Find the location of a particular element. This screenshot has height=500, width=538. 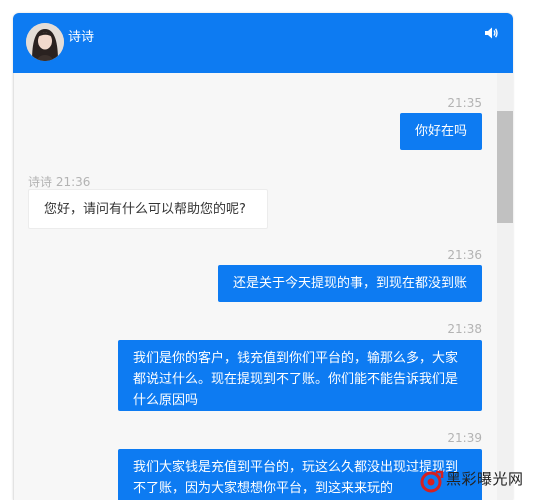

contact-name: 诗诗 is located at coordinates (81, 37).